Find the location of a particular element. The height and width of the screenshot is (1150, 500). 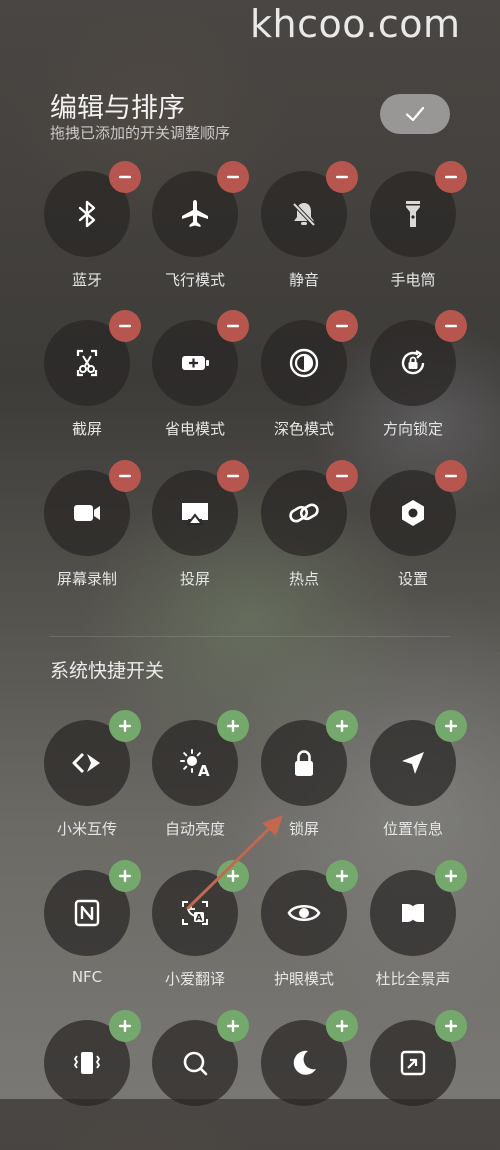

tile-label: 杜比全景声 is located at coordinates (413, 979).